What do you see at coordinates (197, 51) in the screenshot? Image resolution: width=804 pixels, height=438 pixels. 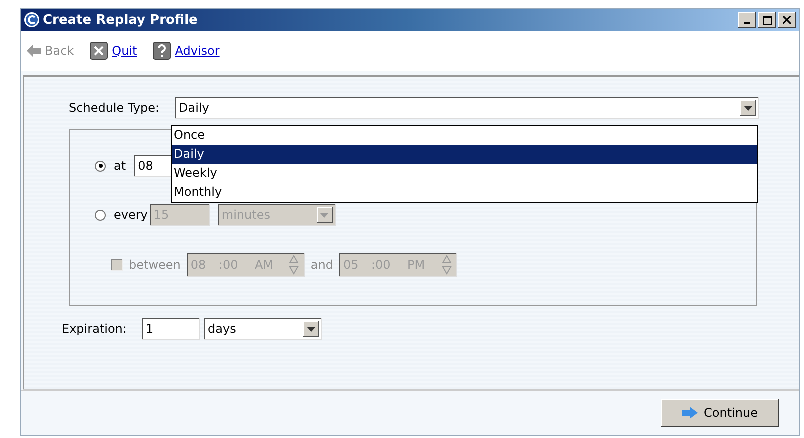 I see `link-label: Advisor` at bounding box center [197, 51].